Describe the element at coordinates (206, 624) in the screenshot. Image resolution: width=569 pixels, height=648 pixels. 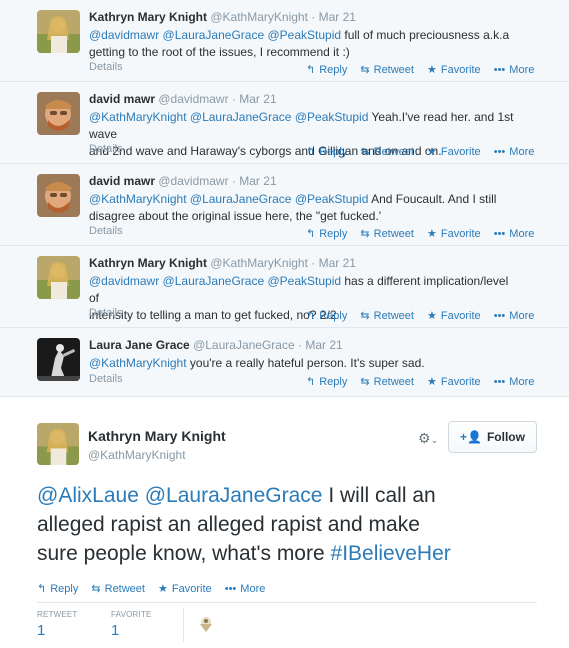
I see `favoriter-avatar` at that location.